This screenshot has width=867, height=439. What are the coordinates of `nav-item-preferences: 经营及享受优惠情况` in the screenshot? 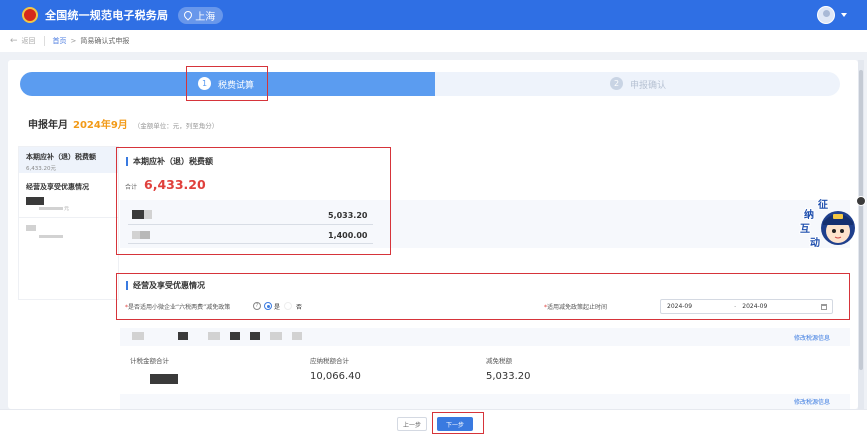 It's located at (69, 184).